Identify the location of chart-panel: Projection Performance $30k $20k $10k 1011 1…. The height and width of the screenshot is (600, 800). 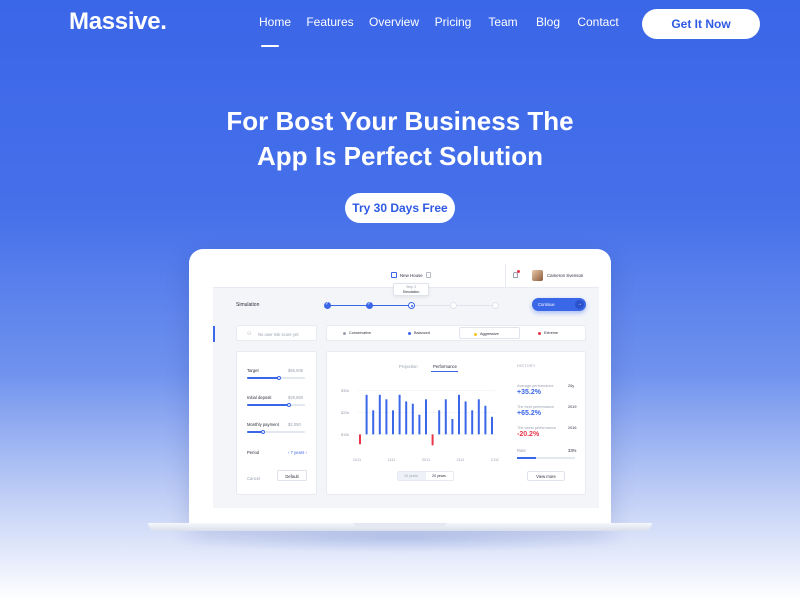
(456, 423).